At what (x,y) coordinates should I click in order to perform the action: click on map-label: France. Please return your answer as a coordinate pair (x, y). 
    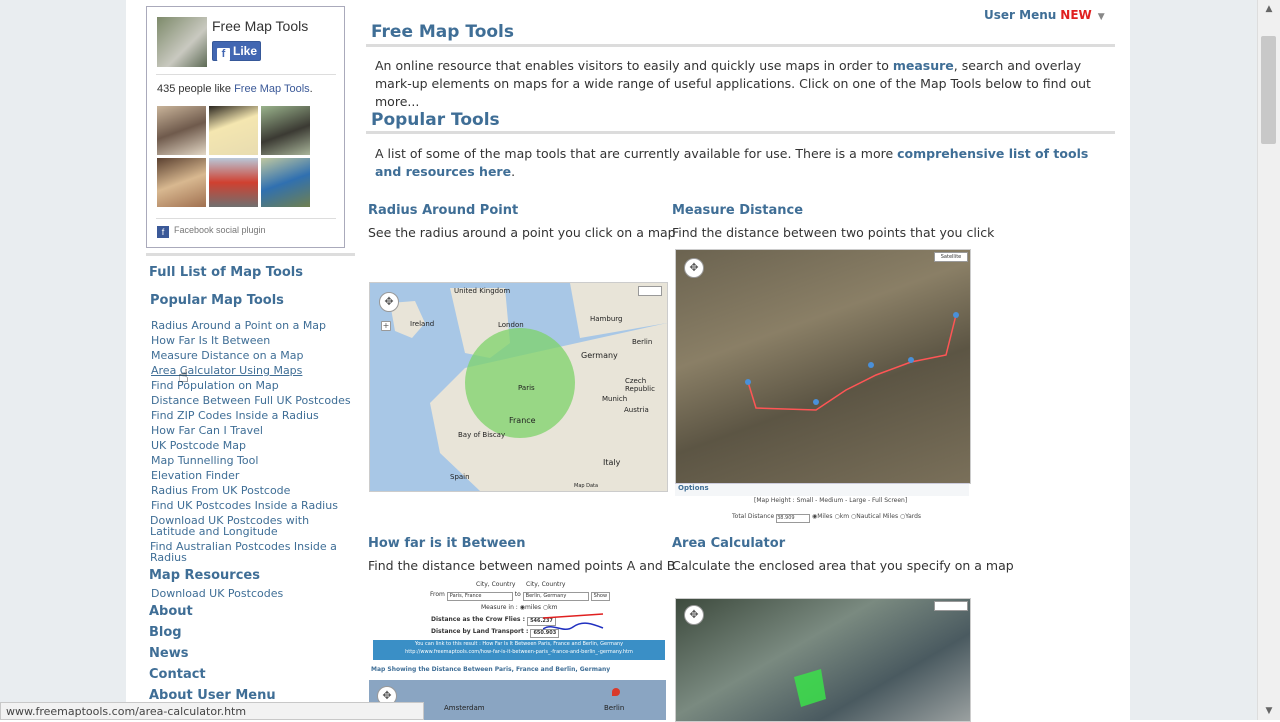
    Looking at the image, I should click on (522, 420).